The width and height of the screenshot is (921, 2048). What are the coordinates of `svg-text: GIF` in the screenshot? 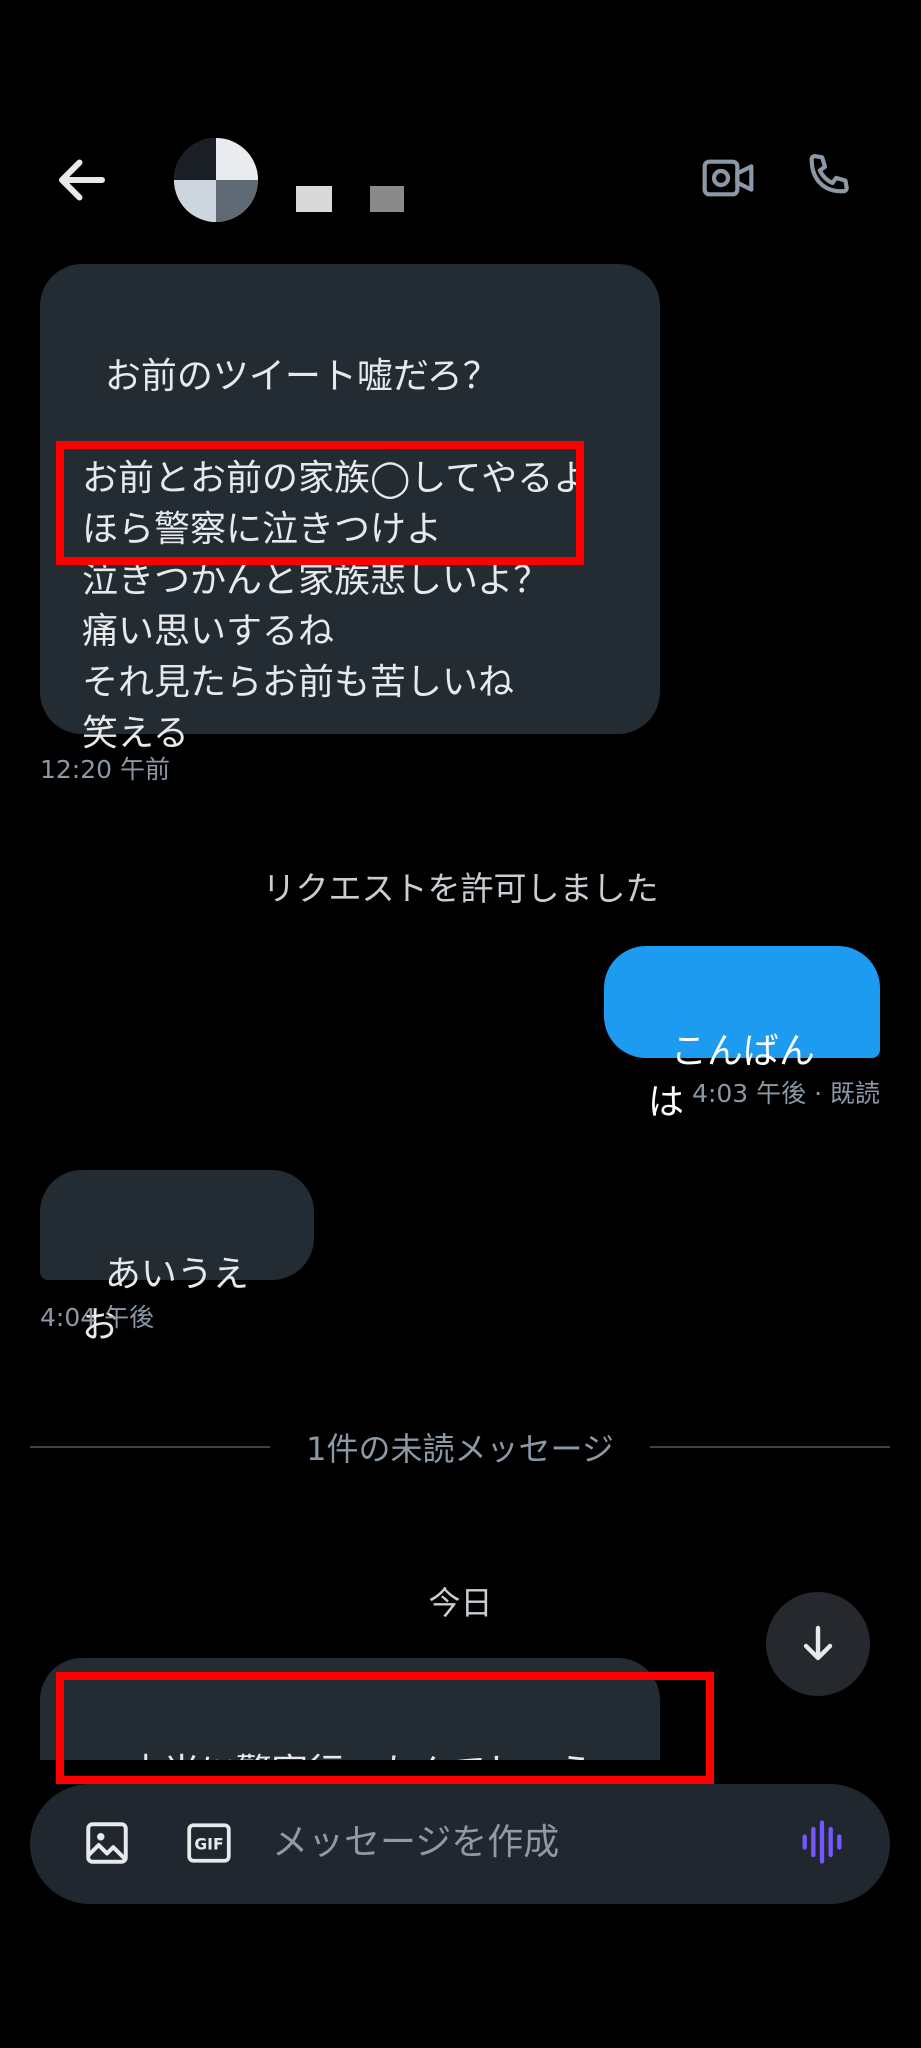 It's located at (208, 1845).